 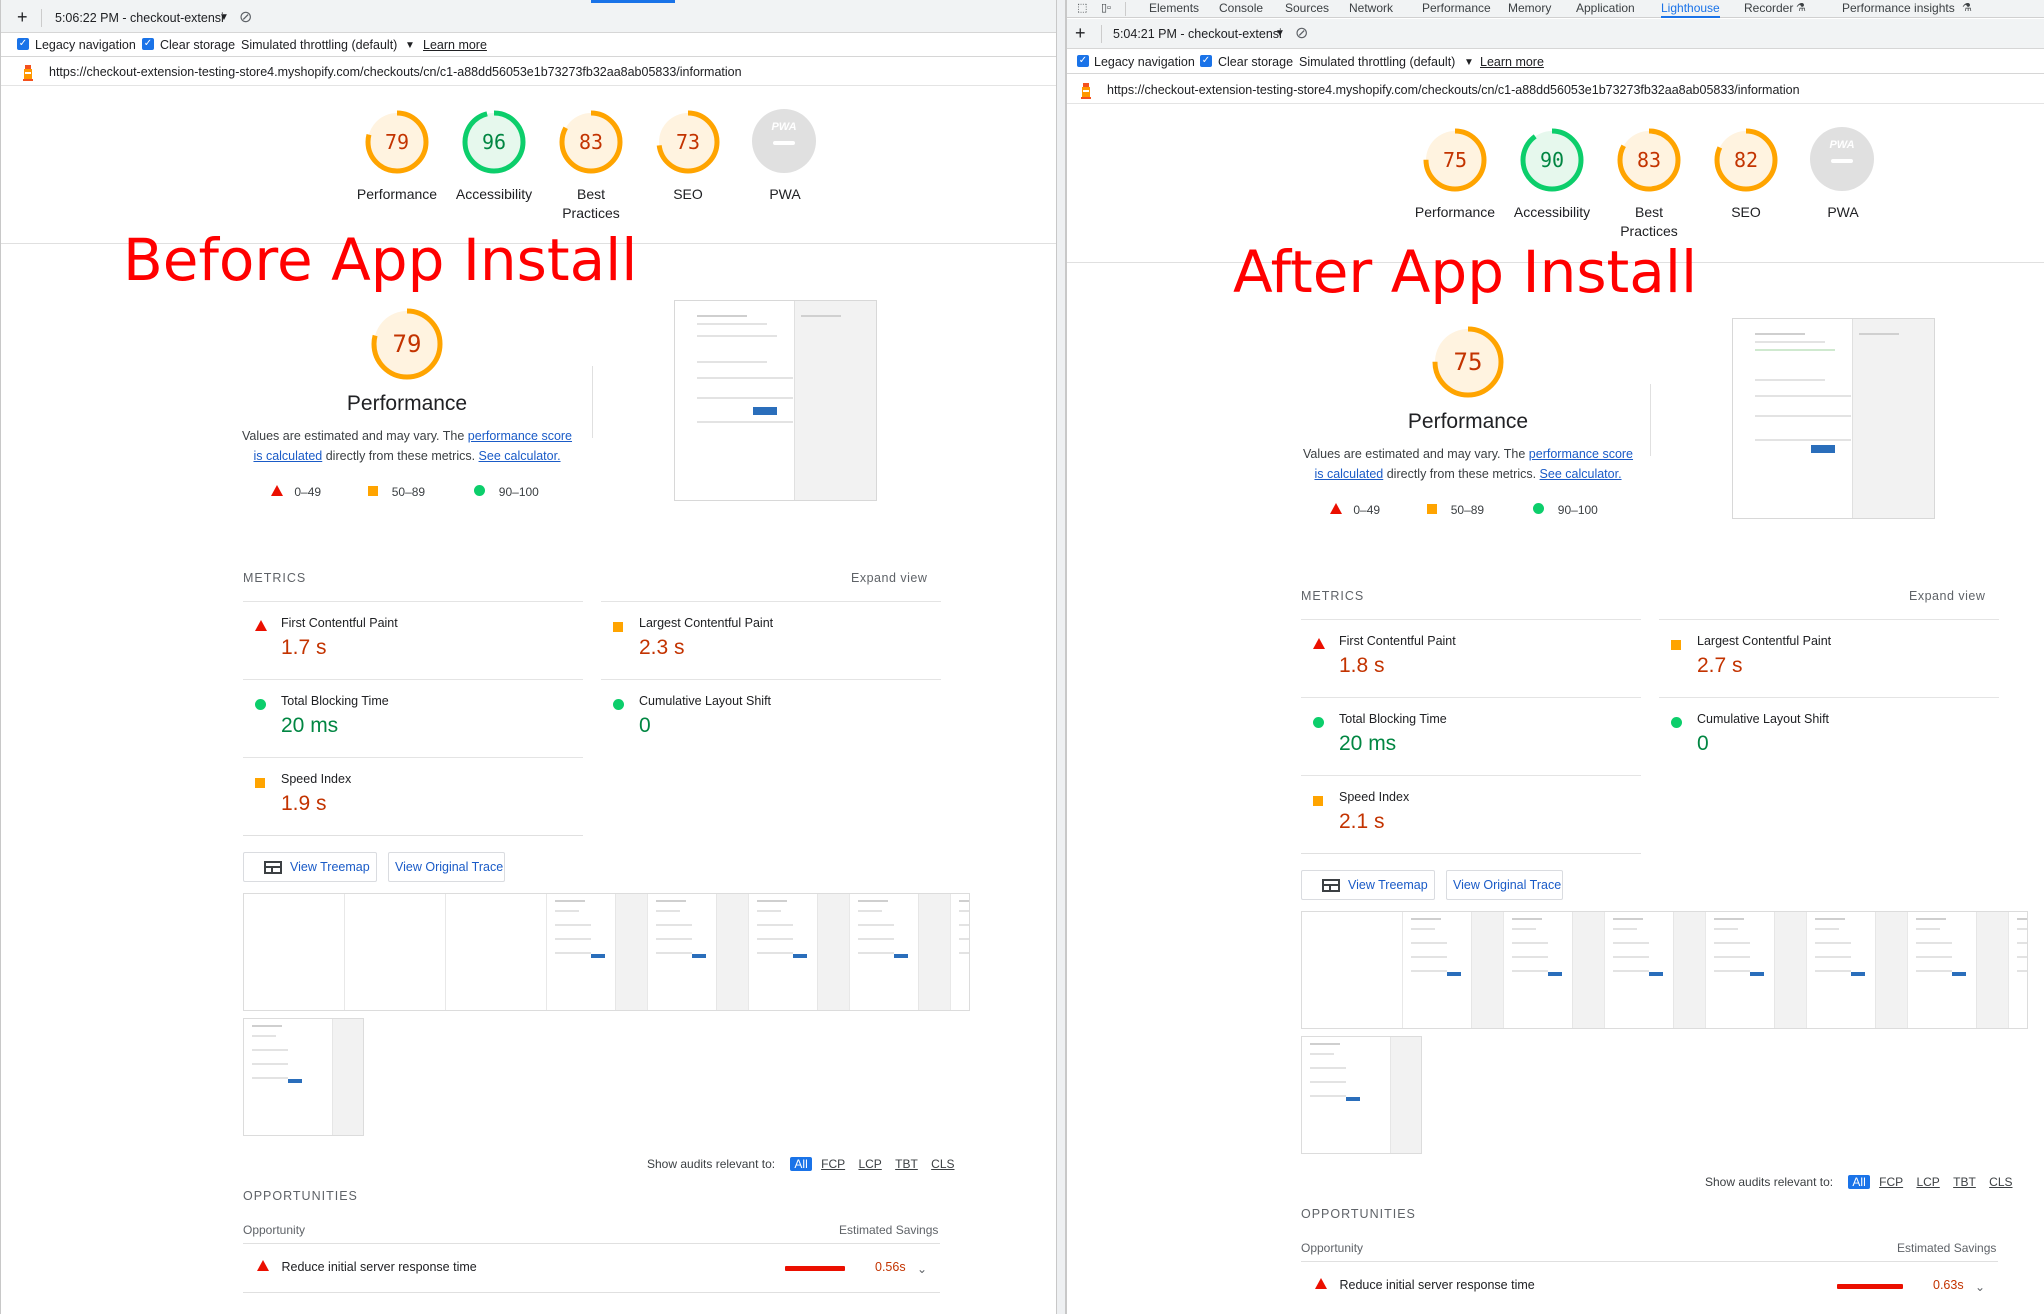 I want to click on metric-value: 20 ms, so click(x=1368, y=743).